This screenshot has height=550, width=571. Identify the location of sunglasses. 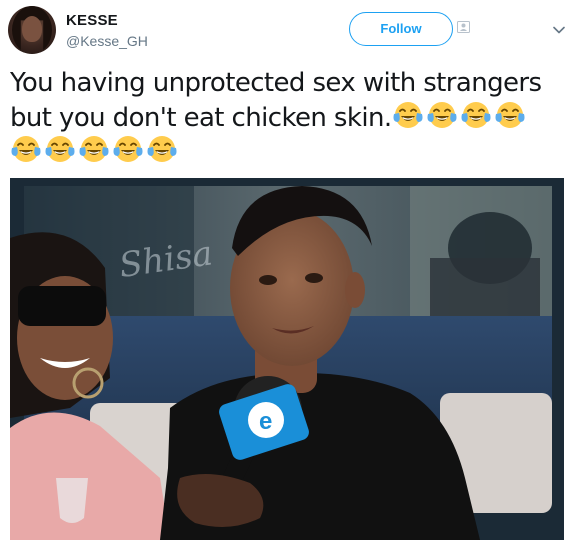
(62, 306).